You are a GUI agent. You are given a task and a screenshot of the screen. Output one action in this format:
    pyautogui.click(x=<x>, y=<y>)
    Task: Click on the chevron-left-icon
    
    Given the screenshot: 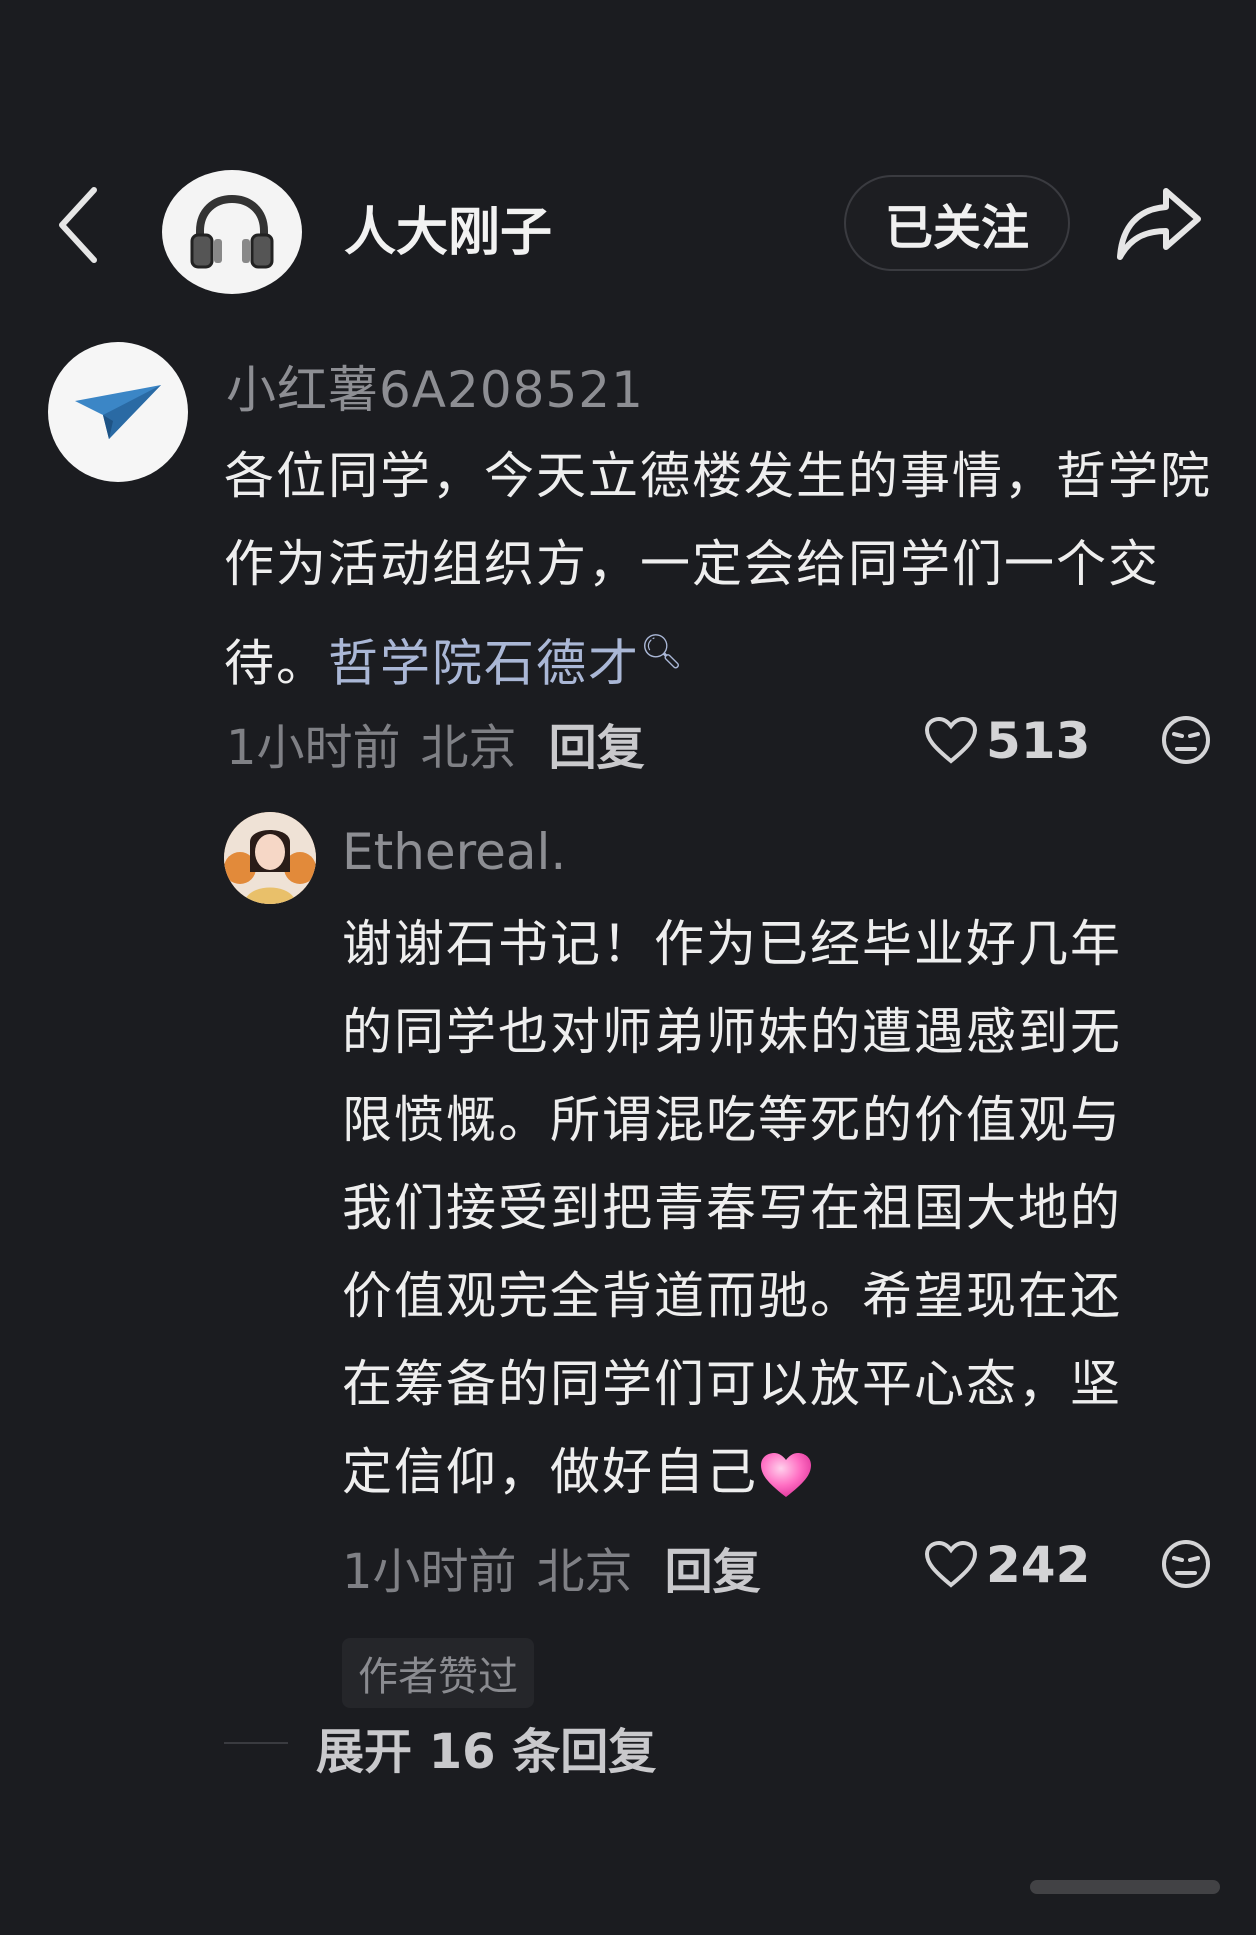 What is the action you would take?
    pyautogui.click(x=78, y=225)
    